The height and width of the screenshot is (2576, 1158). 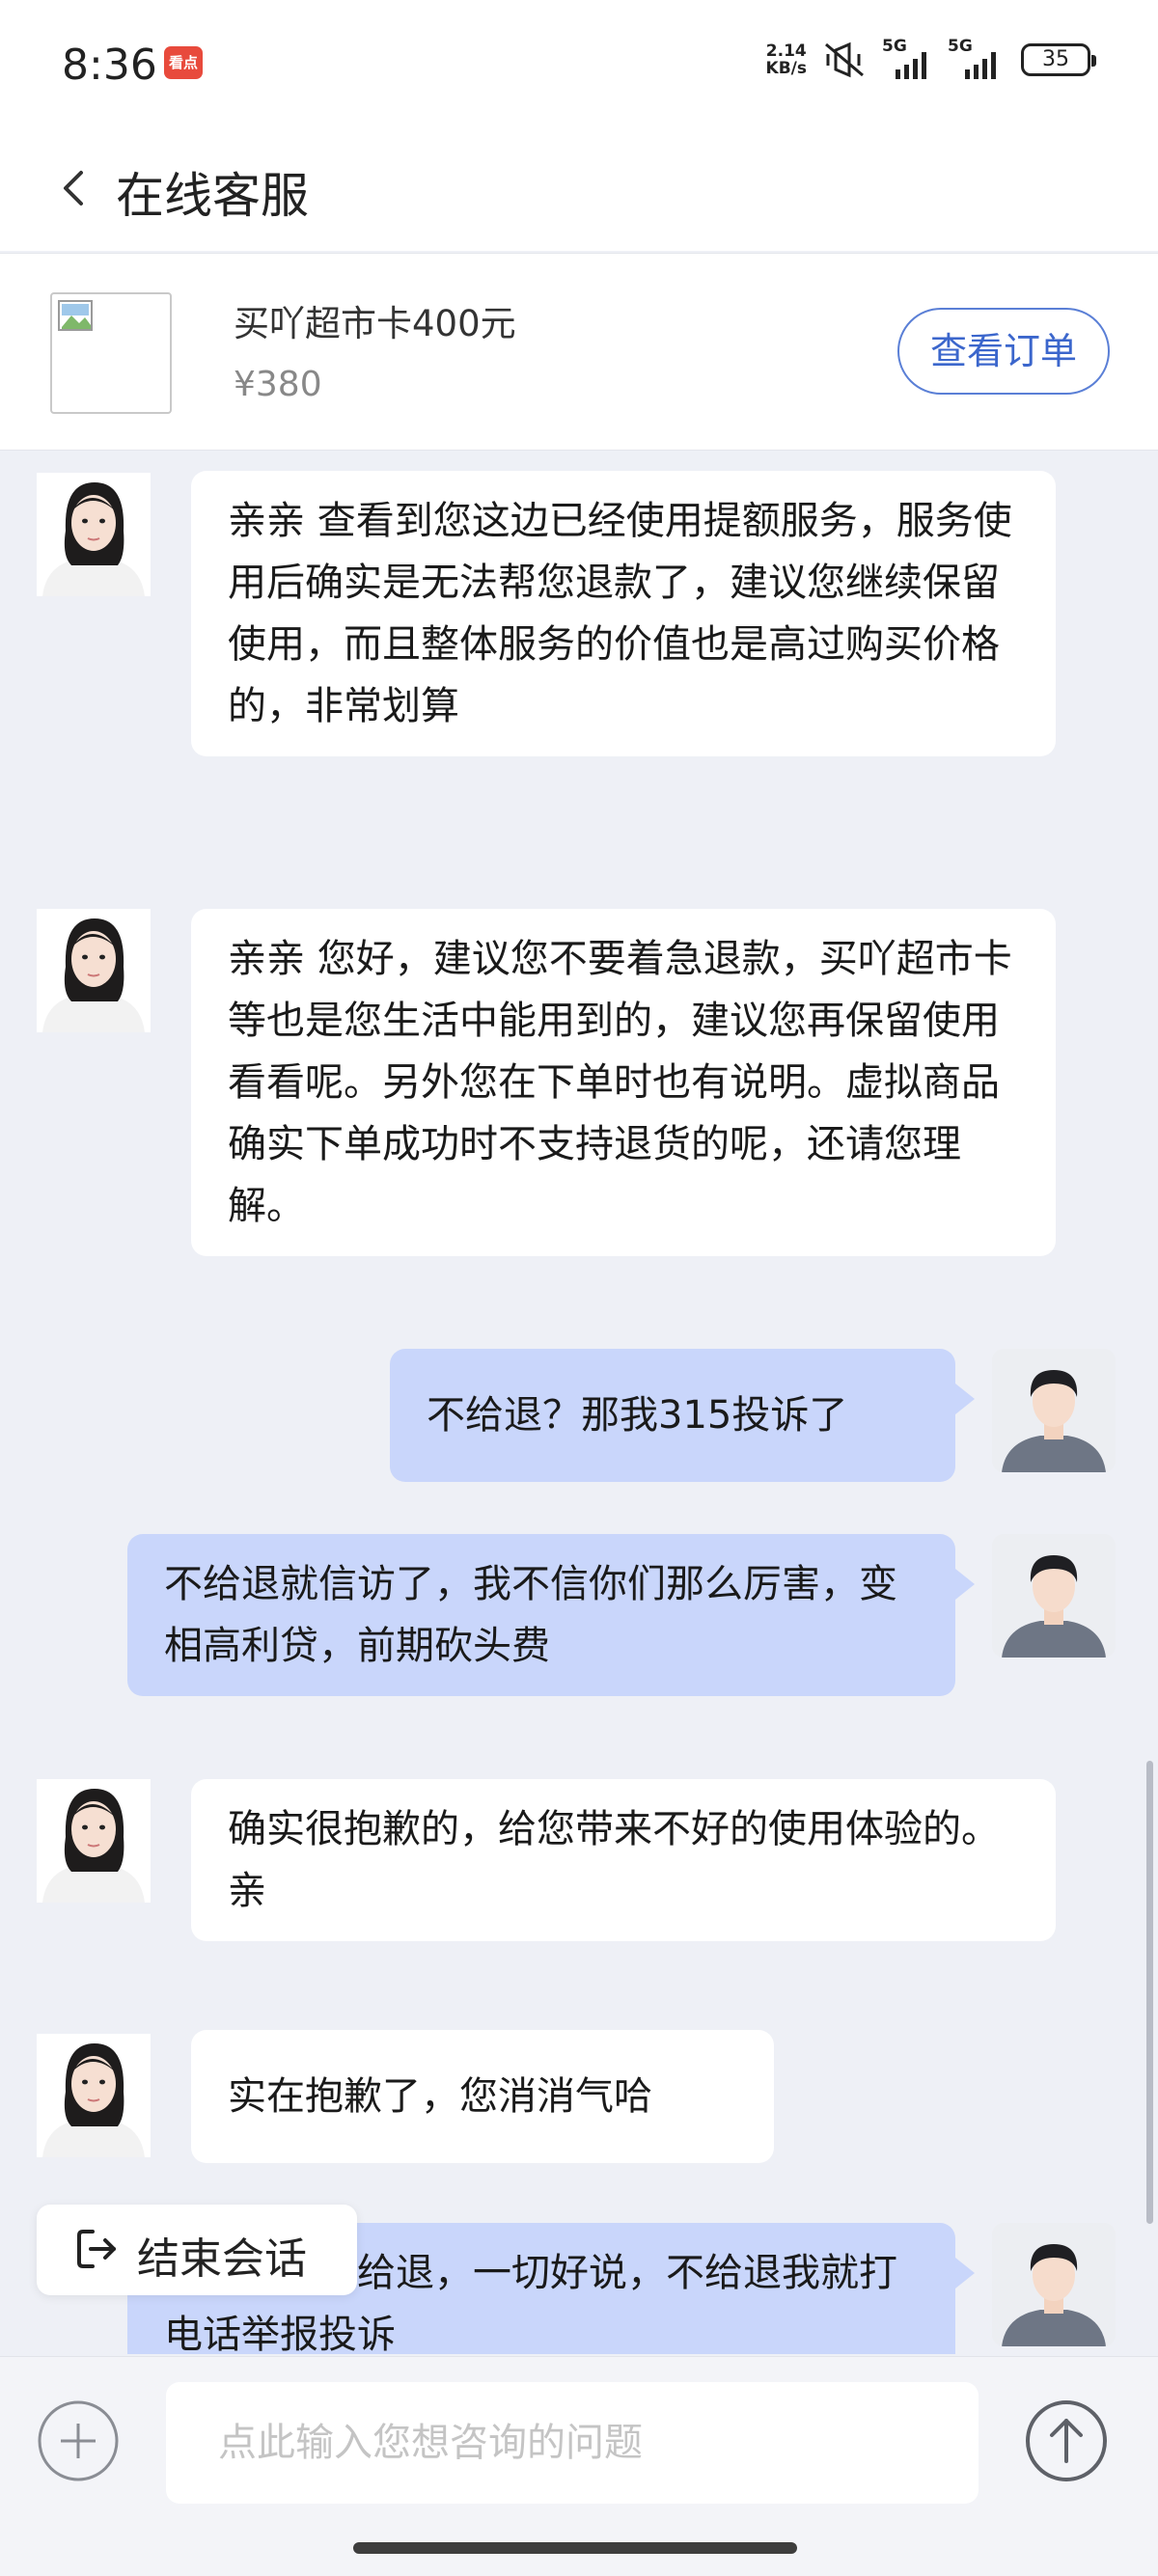 What do you see at coordinates (579, 352) in the screenshot?
I see `product-card: 买吖超市卡400元 ¥380 查看订单` at bounding box center [579, 352].